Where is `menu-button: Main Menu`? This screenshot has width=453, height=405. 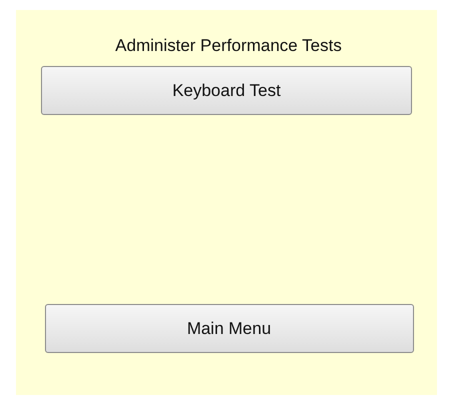
menu-button: Main Menu is located at coordinates (229, 328).